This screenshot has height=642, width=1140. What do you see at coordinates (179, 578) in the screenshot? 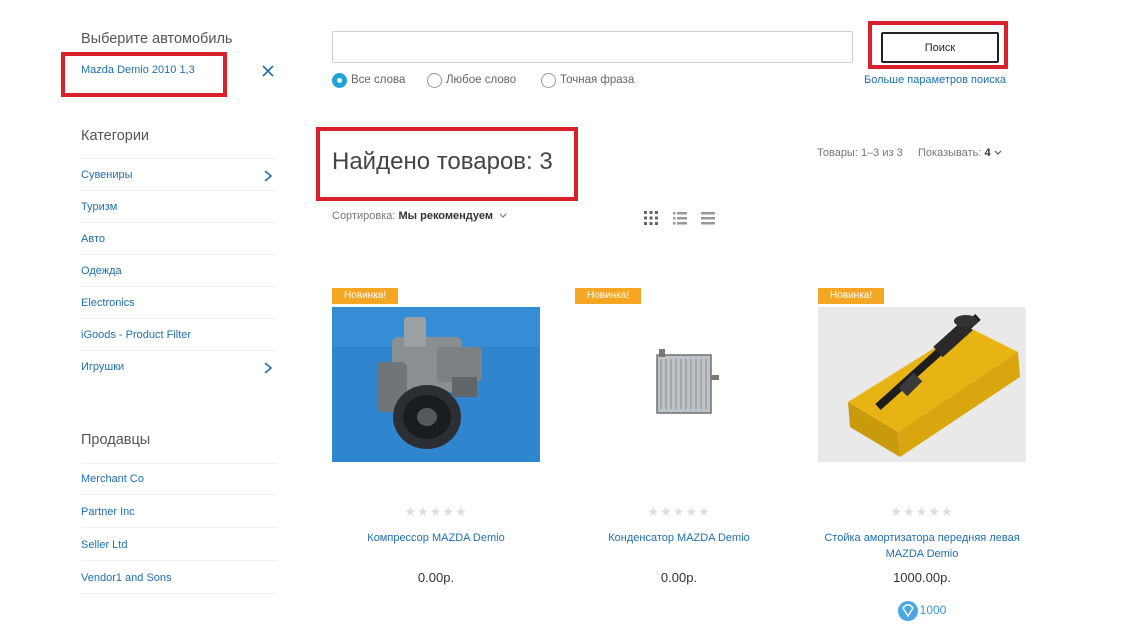
I see `vendor-item-vendor1-and-sons: Vendor1 and Sons` at bounding box center [179, 578].